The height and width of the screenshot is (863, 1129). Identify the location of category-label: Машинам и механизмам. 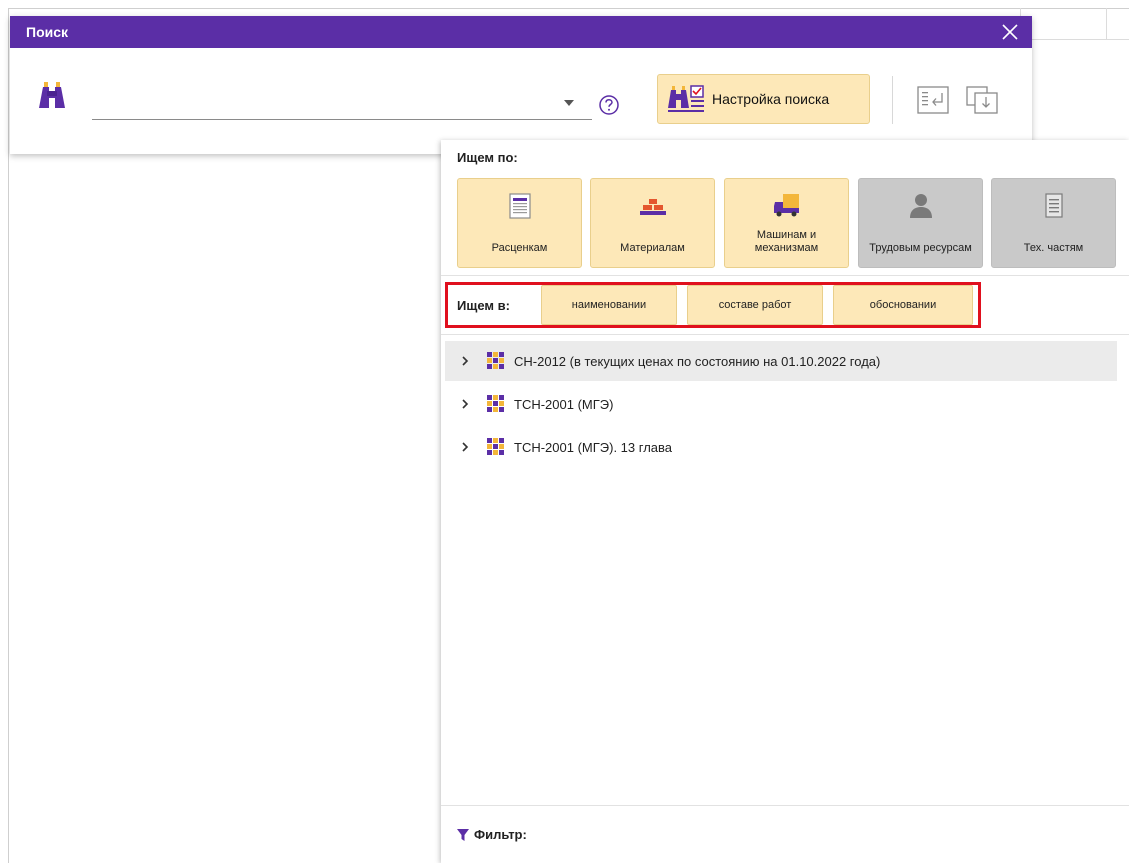
(786, 241).